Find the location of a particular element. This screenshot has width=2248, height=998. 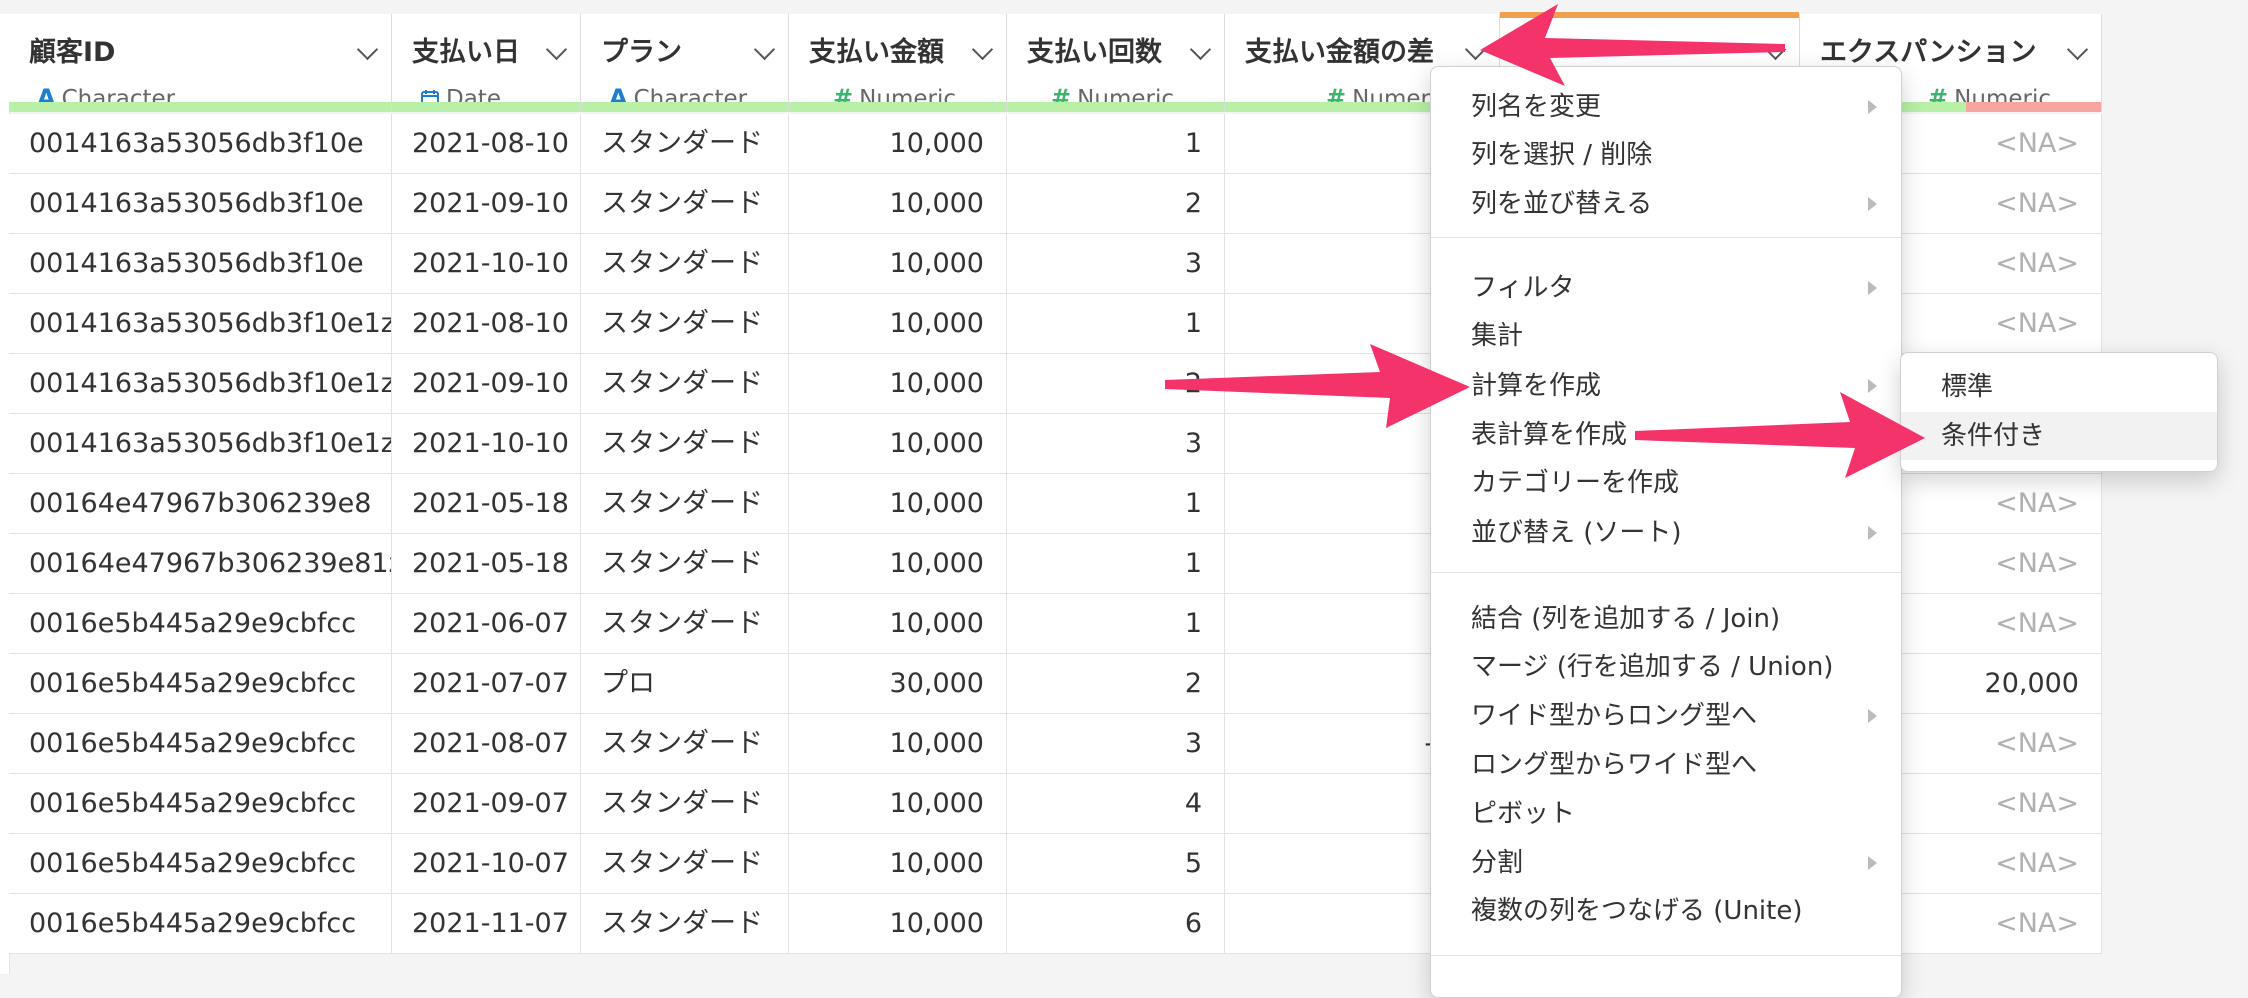

menu-item-1: 列を選択 / 削除 is located at coordinates (1666, 155).